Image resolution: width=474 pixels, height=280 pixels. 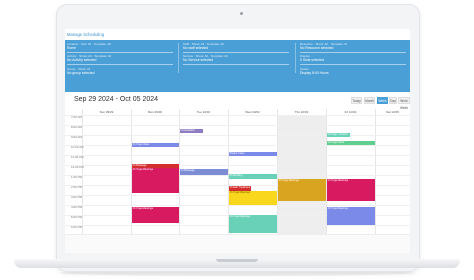 What do you see at coordinates (77, 137) in the screenshot?
I see `time-label: 9:00 AM` at bounding box center [77, 137].